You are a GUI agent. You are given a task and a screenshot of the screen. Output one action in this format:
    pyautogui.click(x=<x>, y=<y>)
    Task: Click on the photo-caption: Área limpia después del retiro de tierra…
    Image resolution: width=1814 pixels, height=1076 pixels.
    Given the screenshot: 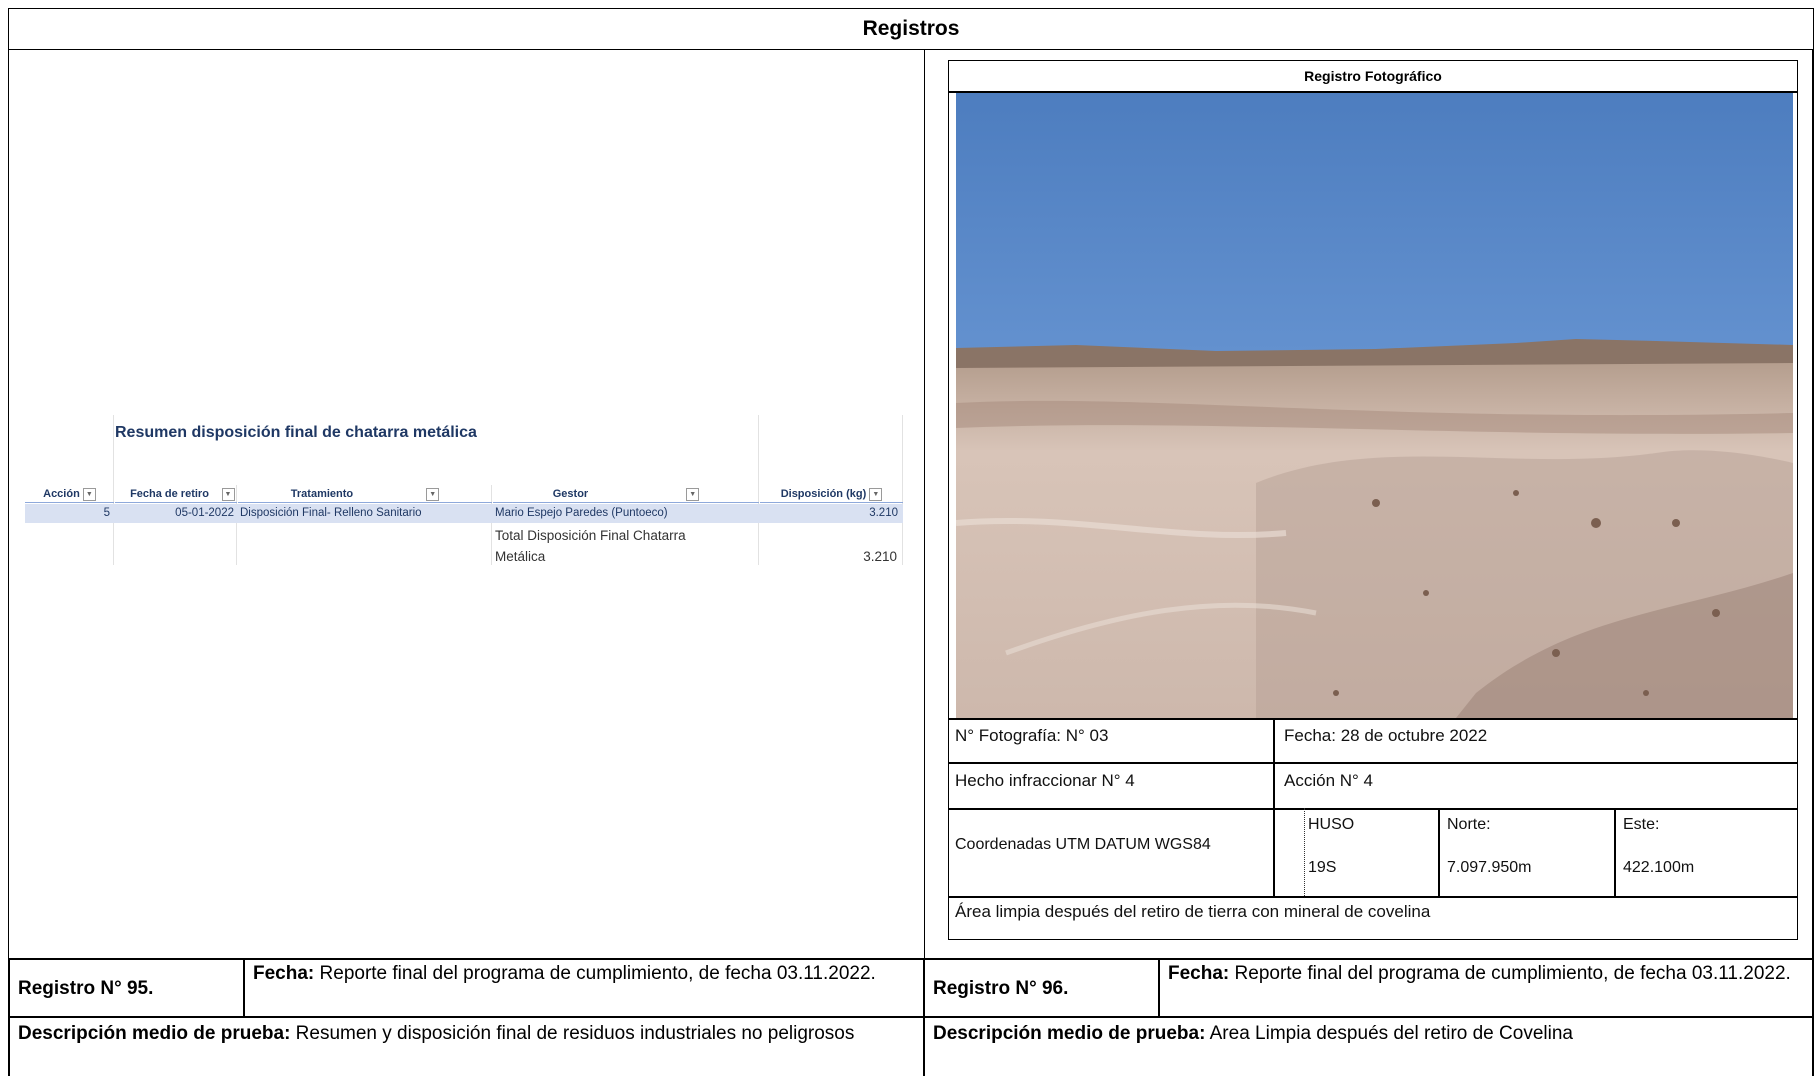 What is the action you would take?
    pyautogui.click(x=1193, y=911)
    